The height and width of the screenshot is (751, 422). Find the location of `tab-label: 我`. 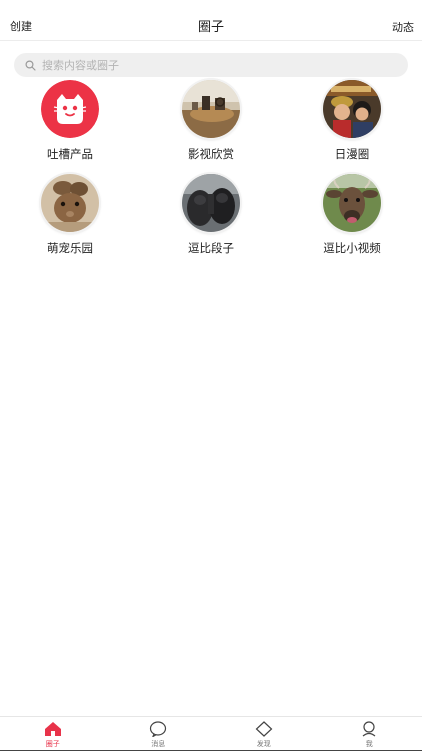

tab-label: 我 is located at coordinates (369, 744).